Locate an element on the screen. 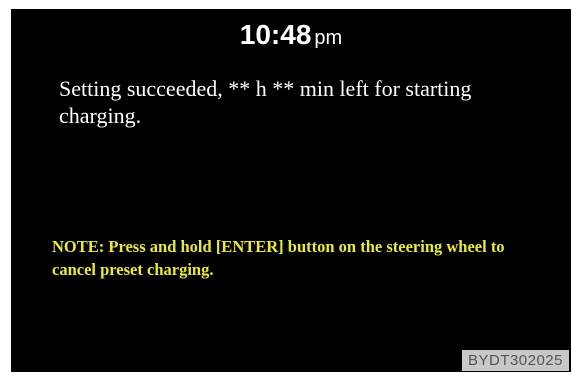 The image size is (573, 376). clock: 10:48 pm is located at coordinates (291, 35).